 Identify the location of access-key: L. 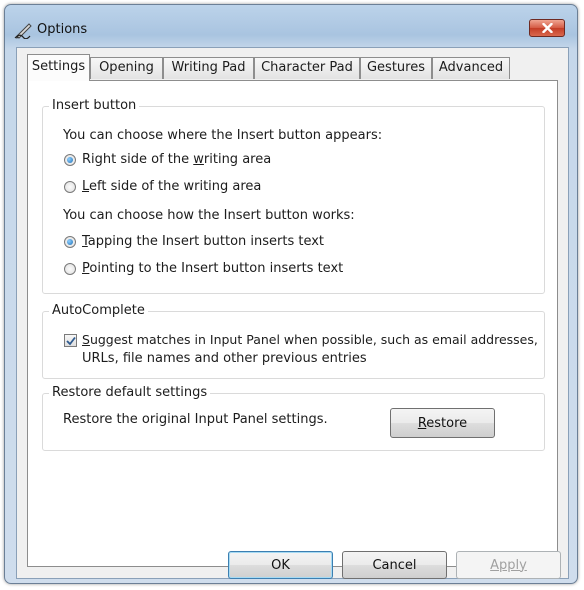
(86, 186).